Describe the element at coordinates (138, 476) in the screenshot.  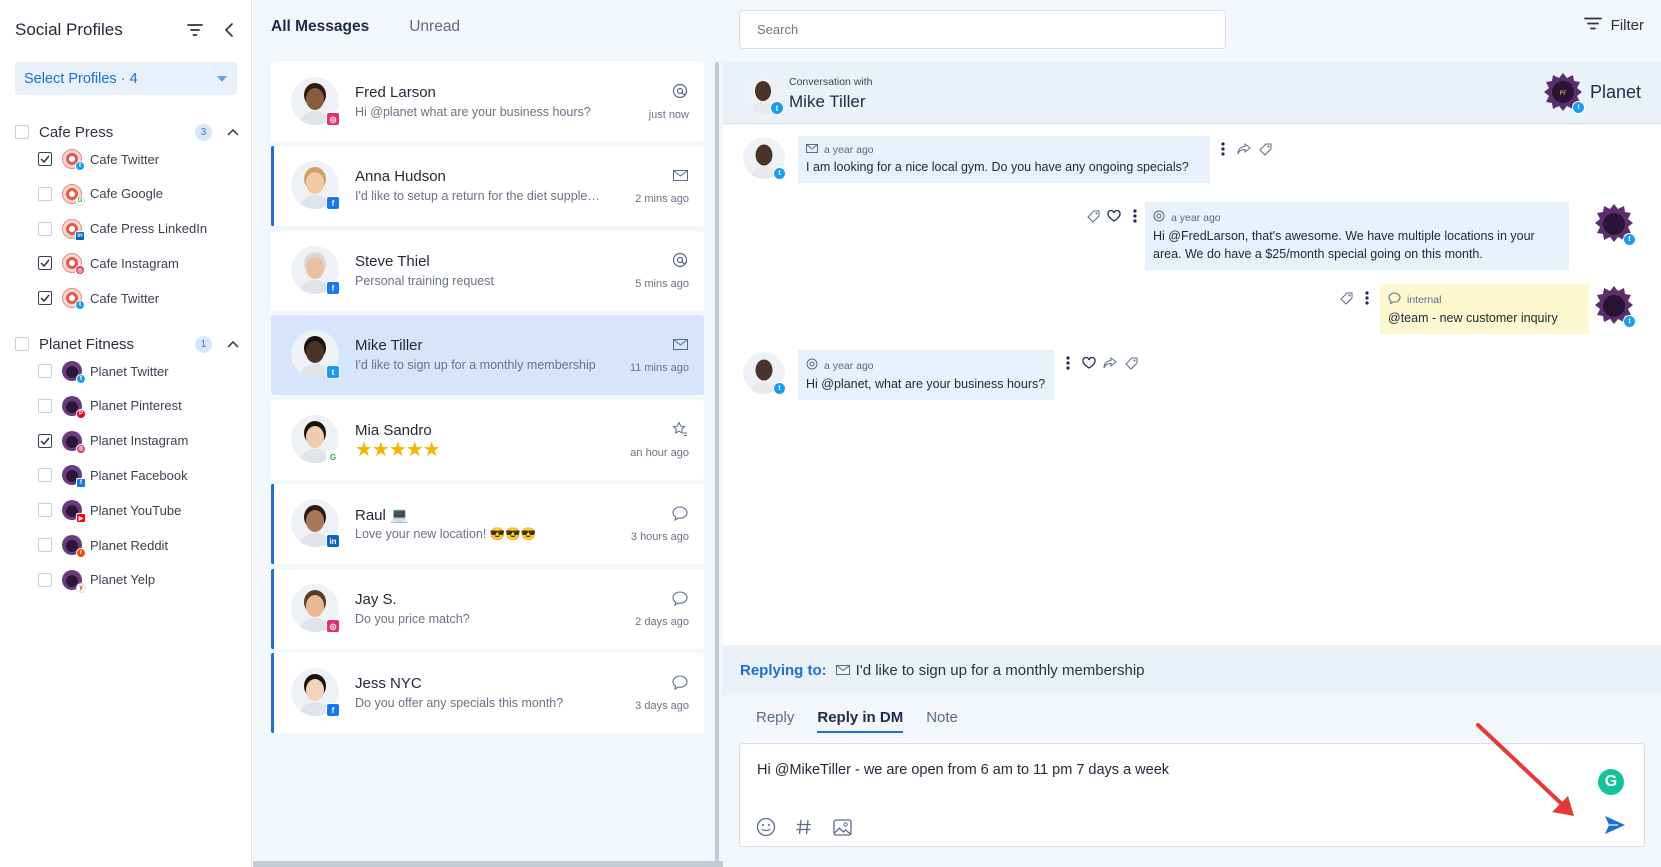
I see `profile-row: f Planet Facebook` at that location.